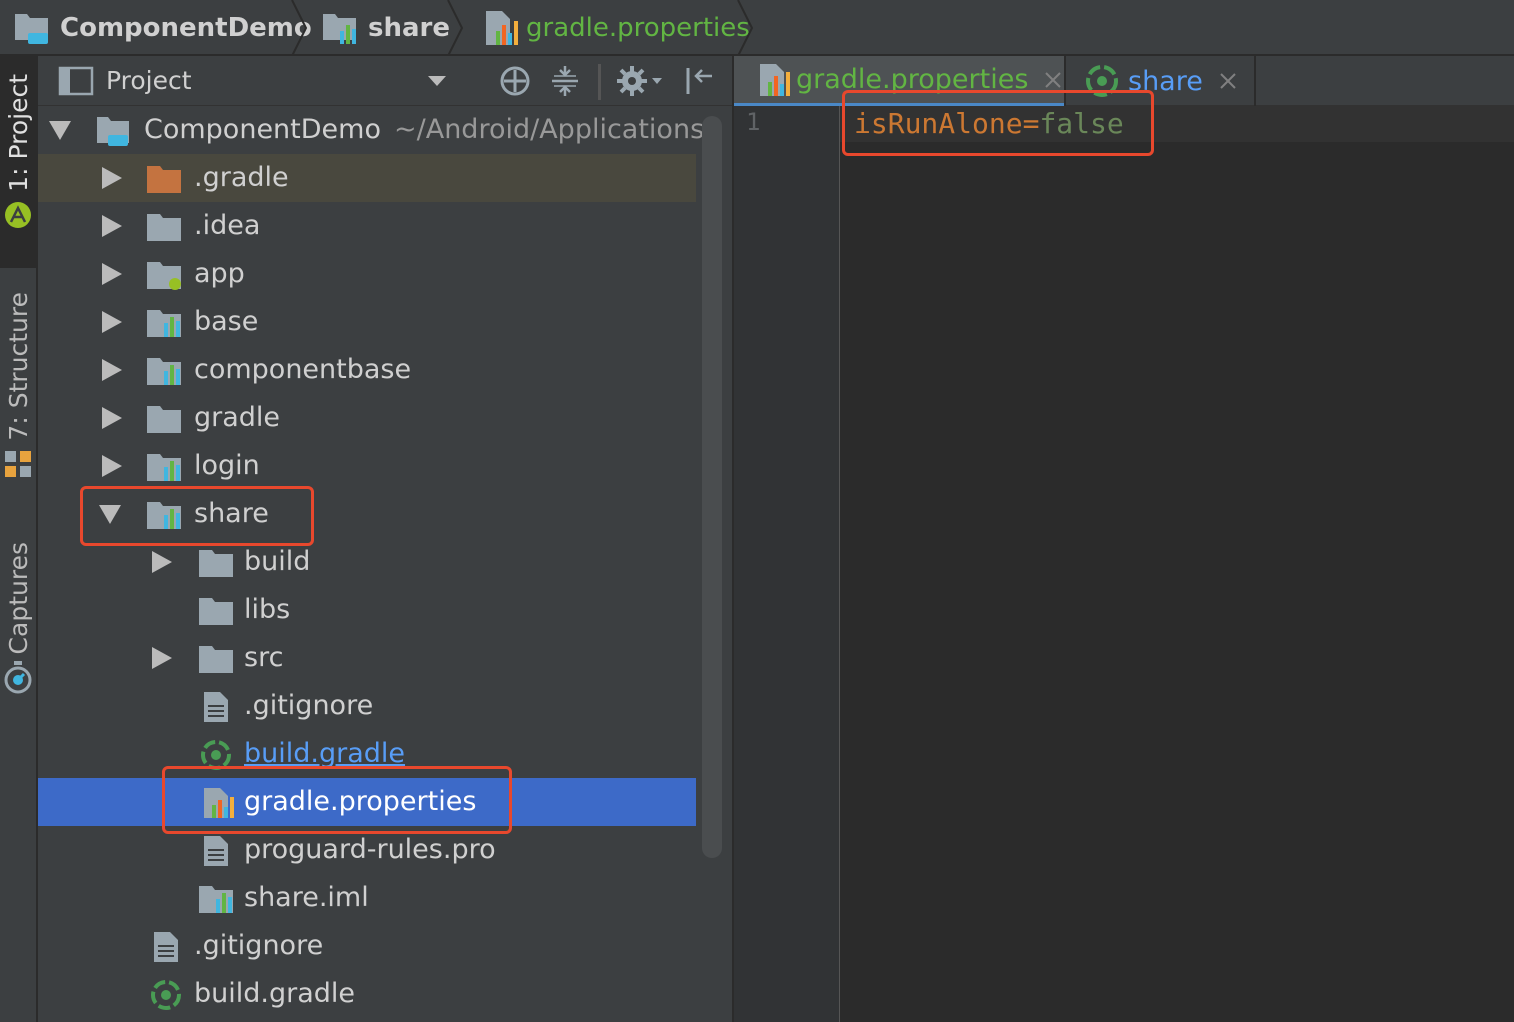 The image size is (1514, 1022). Describe the element at coordinates (149, 80) in the screenshot. I see `view-selector-label: Project` at that location.